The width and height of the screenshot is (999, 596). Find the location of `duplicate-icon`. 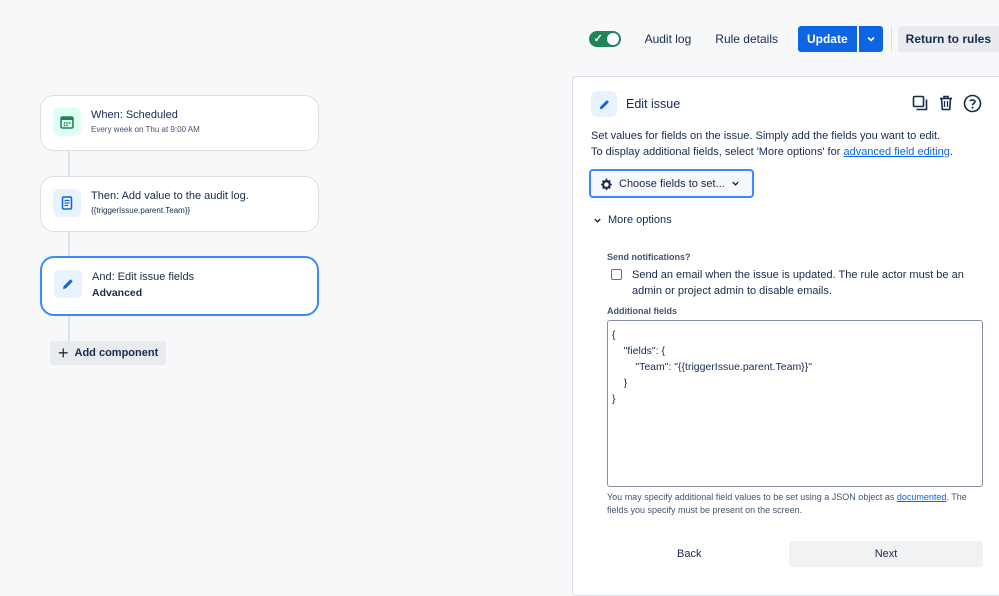

duplicate-icon is located at coordinates (920, 106).